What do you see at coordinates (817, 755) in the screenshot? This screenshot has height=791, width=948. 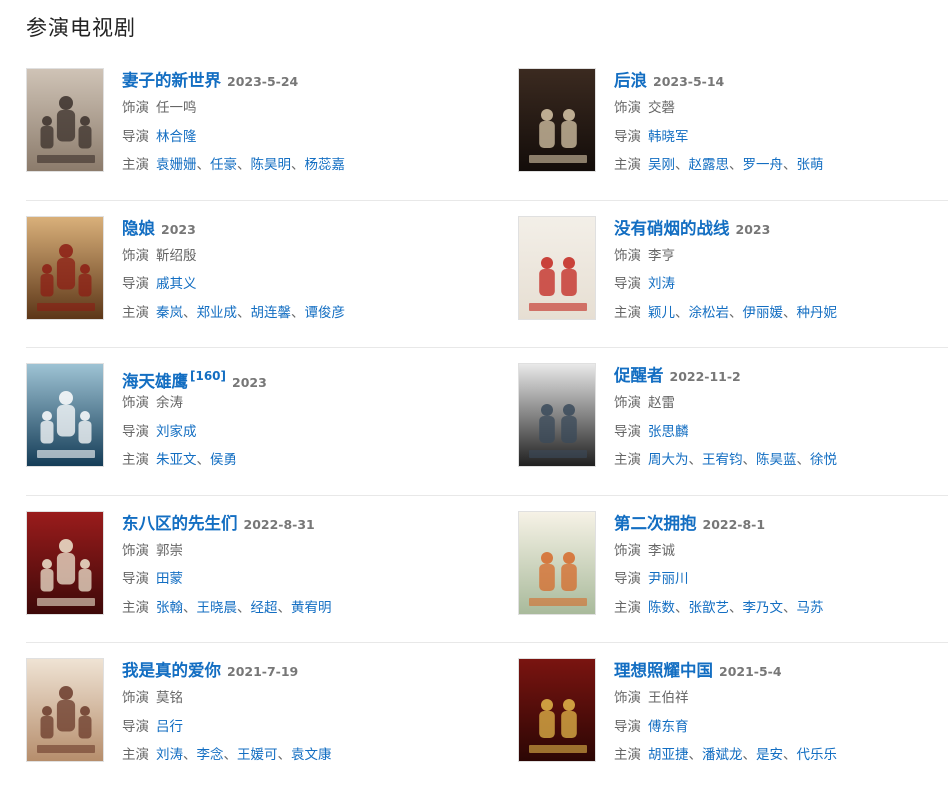 I see `cast-member-link: 代乐乐` at bounding box center [817, 755].